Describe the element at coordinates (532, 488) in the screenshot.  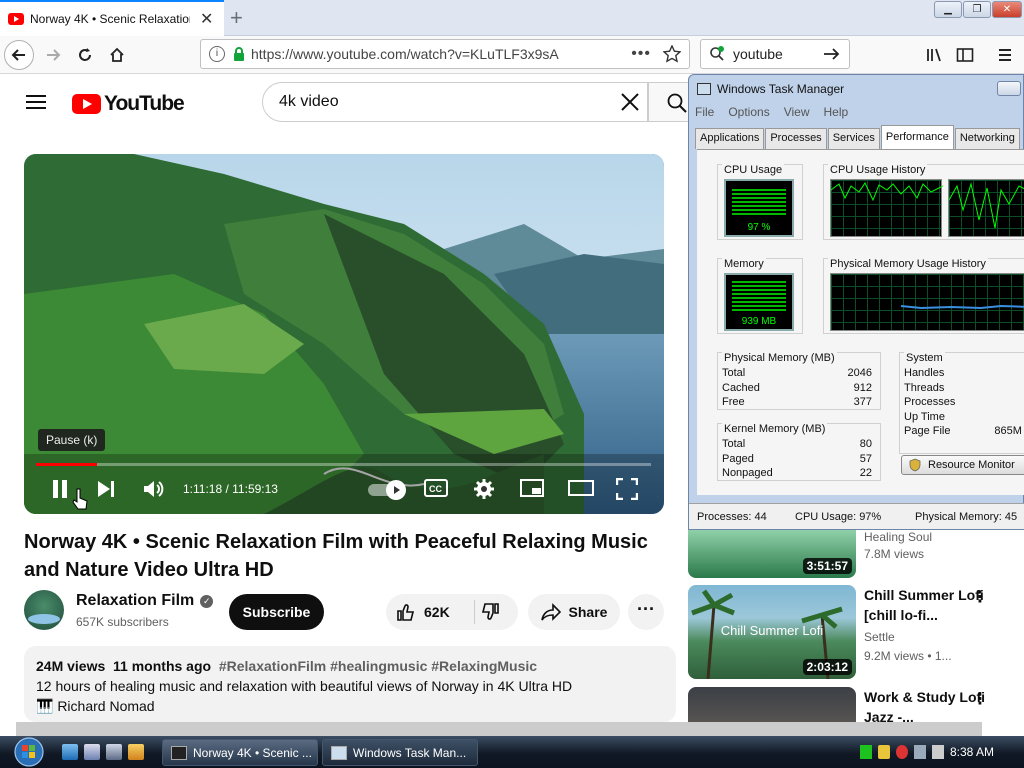
I see `miniplayer-icon` at that location.